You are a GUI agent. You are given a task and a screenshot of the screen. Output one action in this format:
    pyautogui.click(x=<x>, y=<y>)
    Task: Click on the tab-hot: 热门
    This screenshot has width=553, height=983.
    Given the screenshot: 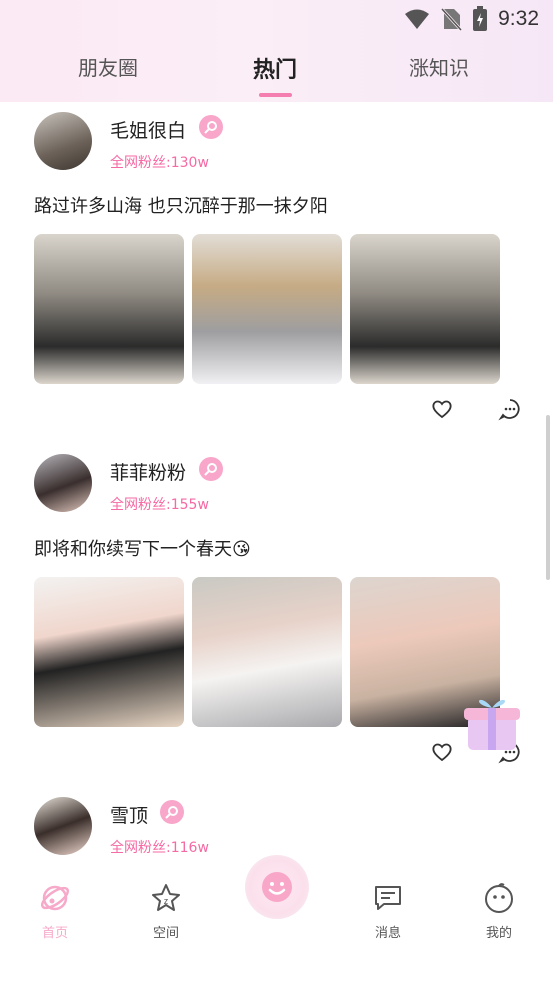 What is the action you would take?
    pyautogui.click(x=275, y=68)
    